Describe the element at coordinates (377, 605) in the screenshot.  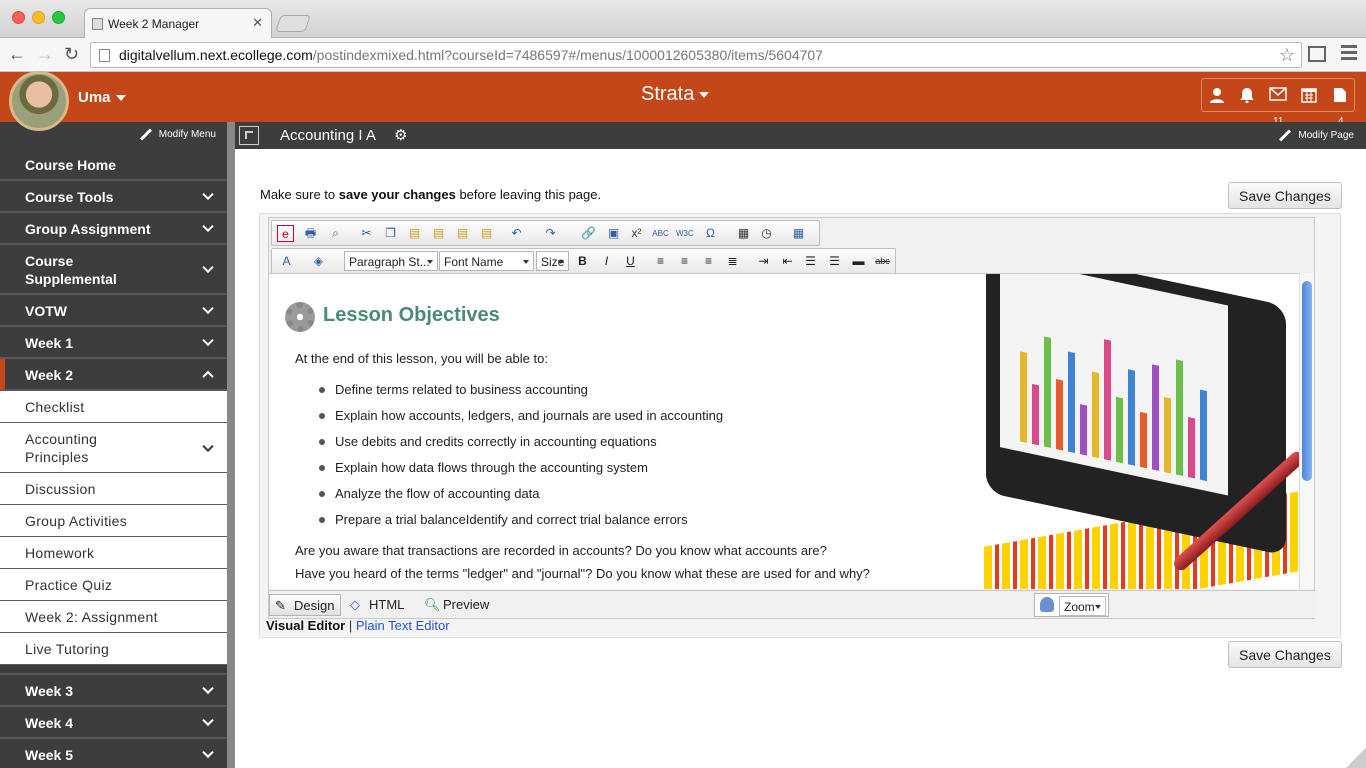
I see `html-mode-button: ◇ HTML` at that location.